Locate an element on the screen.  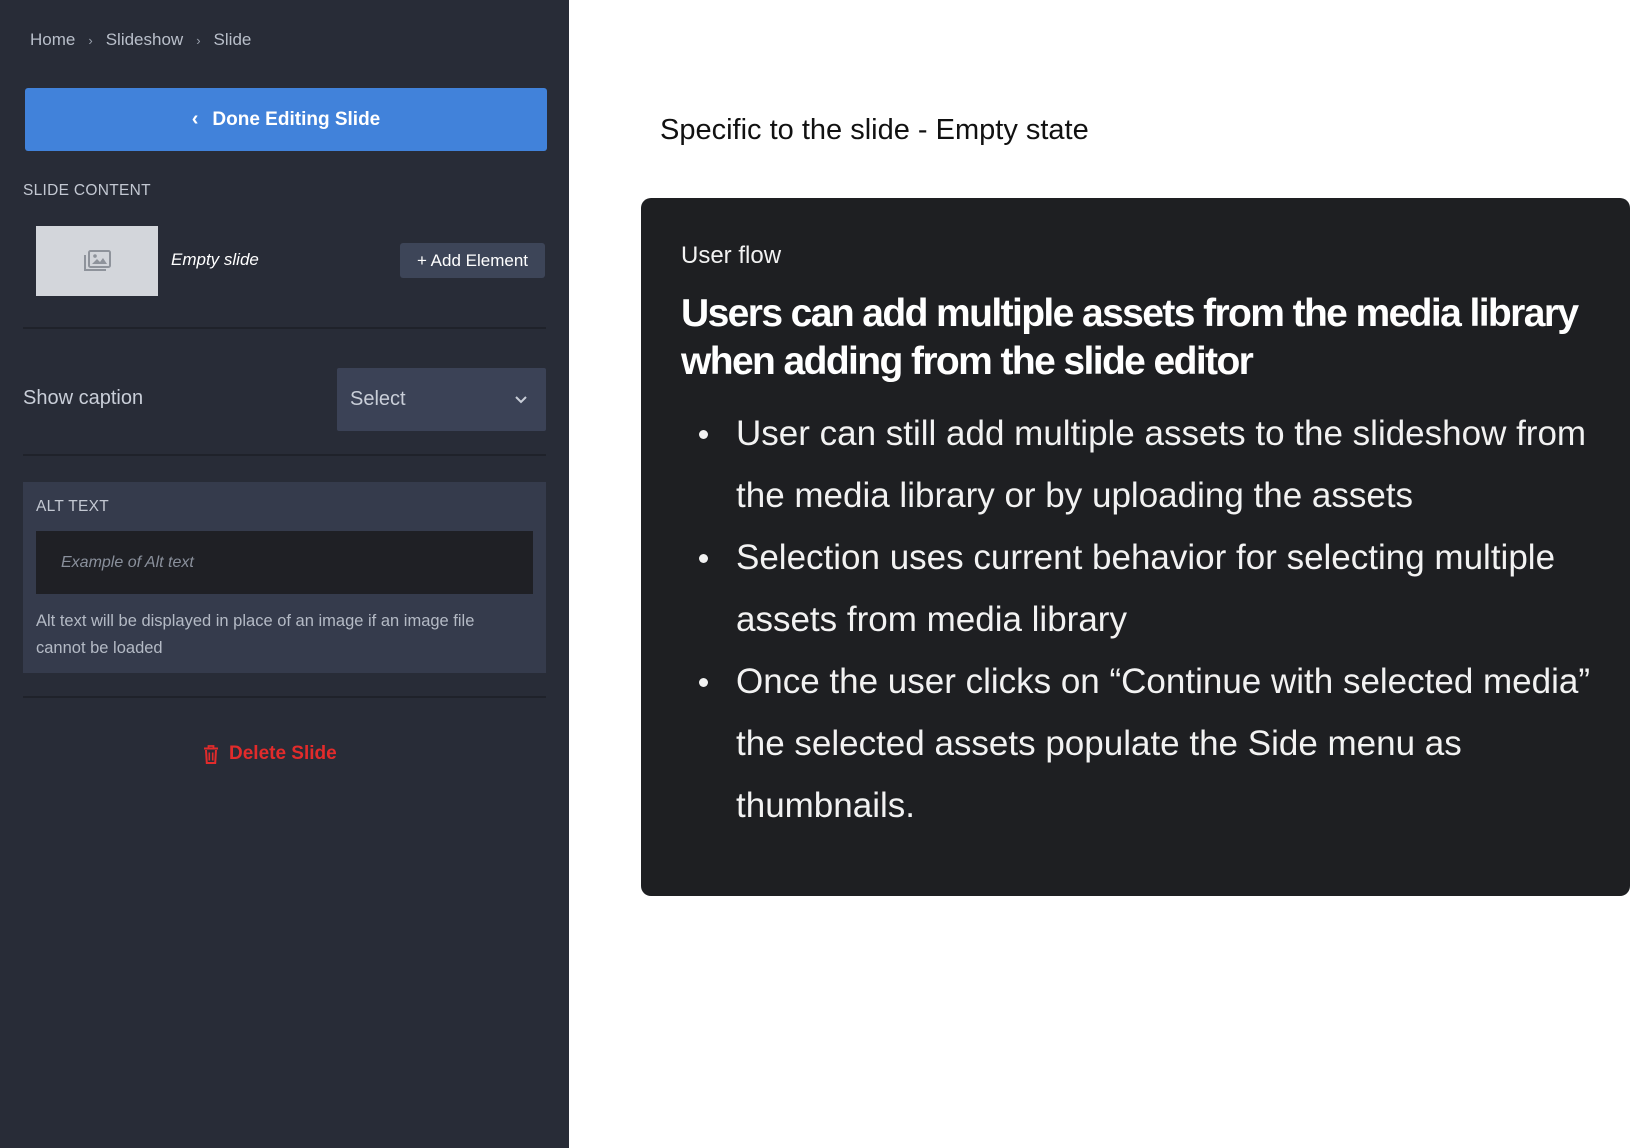
alt-text-input is located at coordinates (284, 562).